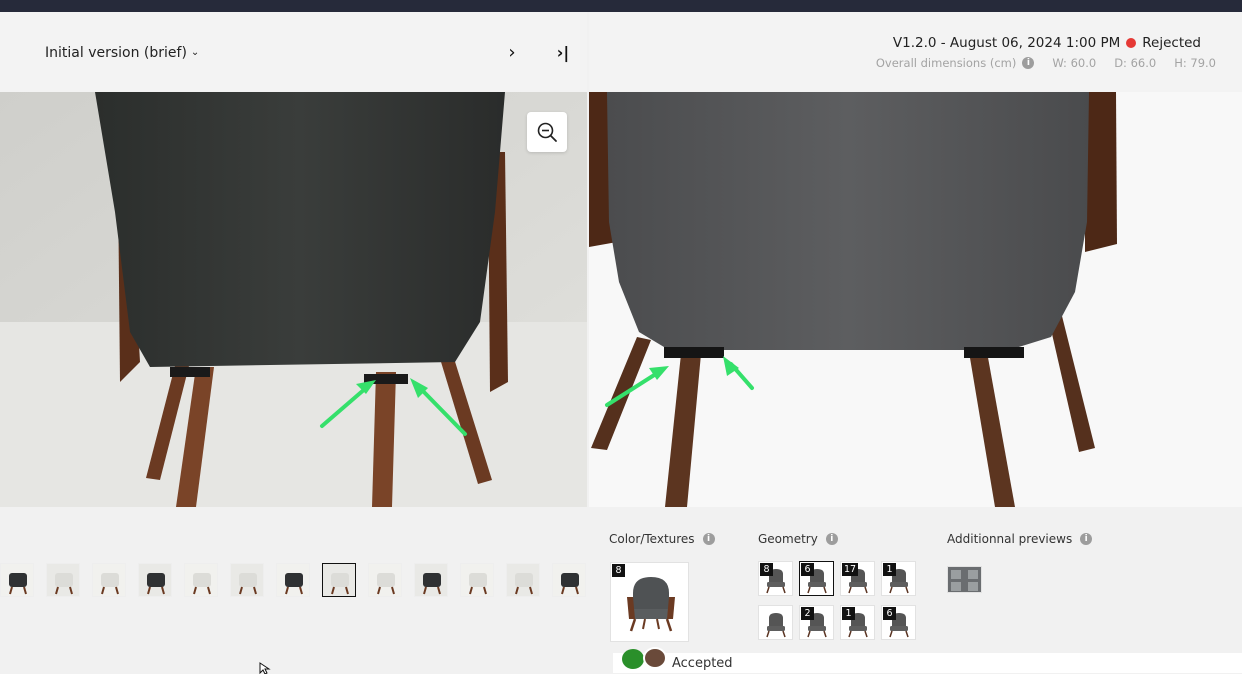  I want to click on geometry-tile: 8, so click(775, 578).